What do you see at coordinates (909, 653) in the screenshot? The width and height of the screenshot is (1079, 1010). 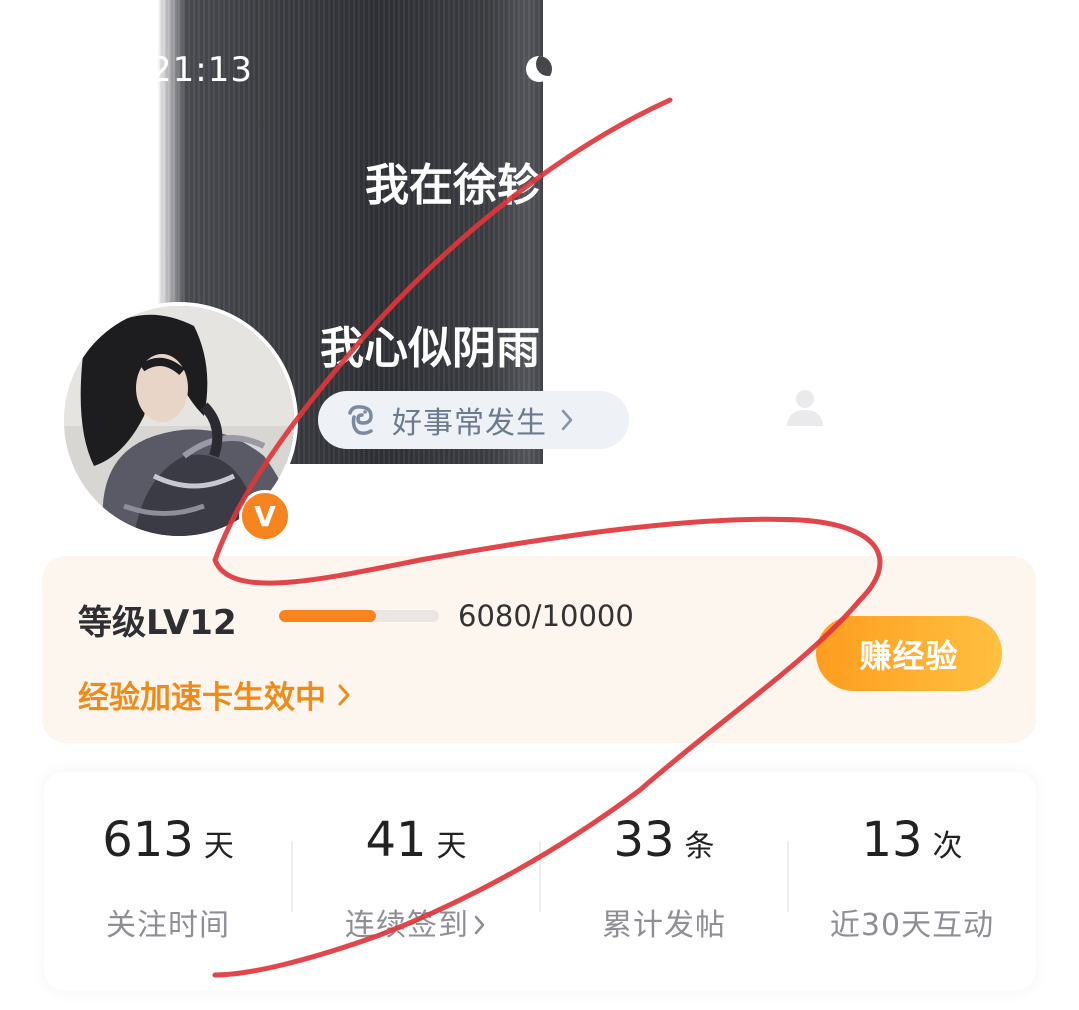 I see `earn-experience-button: 赚经验` at bounding box center [909, 653].